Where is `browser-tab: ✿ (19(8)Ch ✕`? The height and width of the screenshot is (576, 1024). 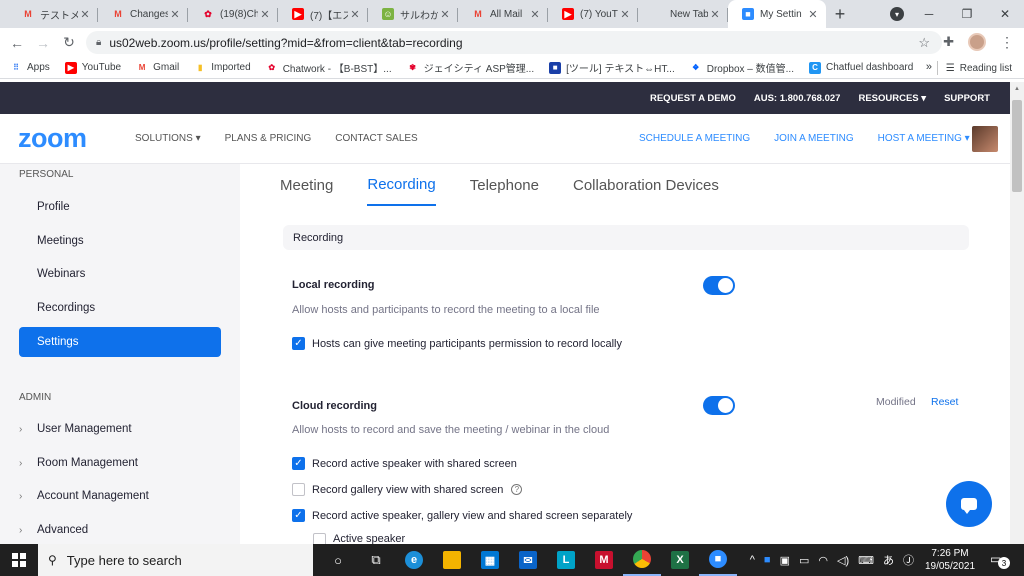
browser-tab: ✿ (19(8)Ch ✕ is located at coordinates (233, 14).